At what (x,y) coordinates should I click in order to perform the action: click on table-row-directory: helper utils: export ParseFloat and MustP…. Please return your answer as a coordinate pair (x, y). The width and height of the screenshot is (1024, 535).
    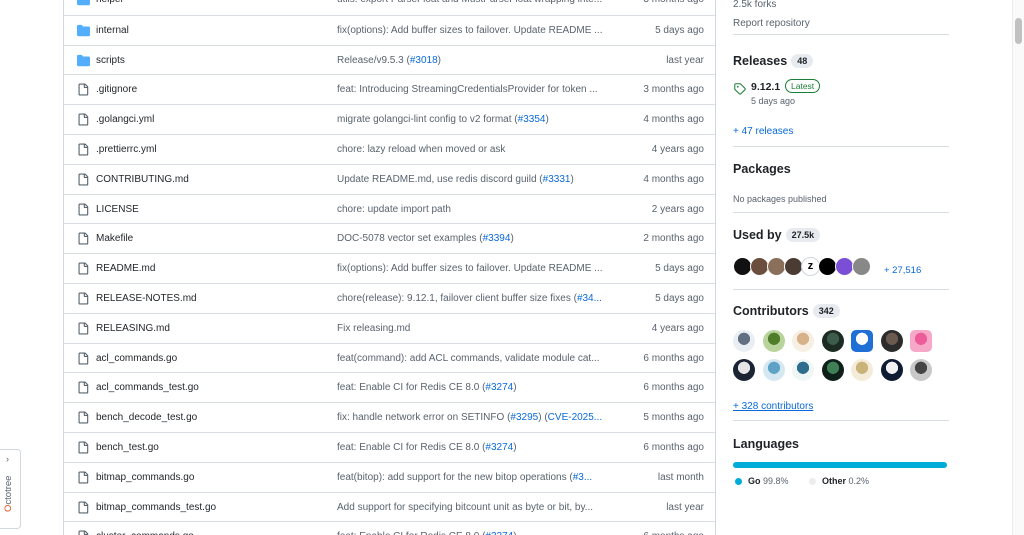
    Looking at the image, I should click on (389, 7).